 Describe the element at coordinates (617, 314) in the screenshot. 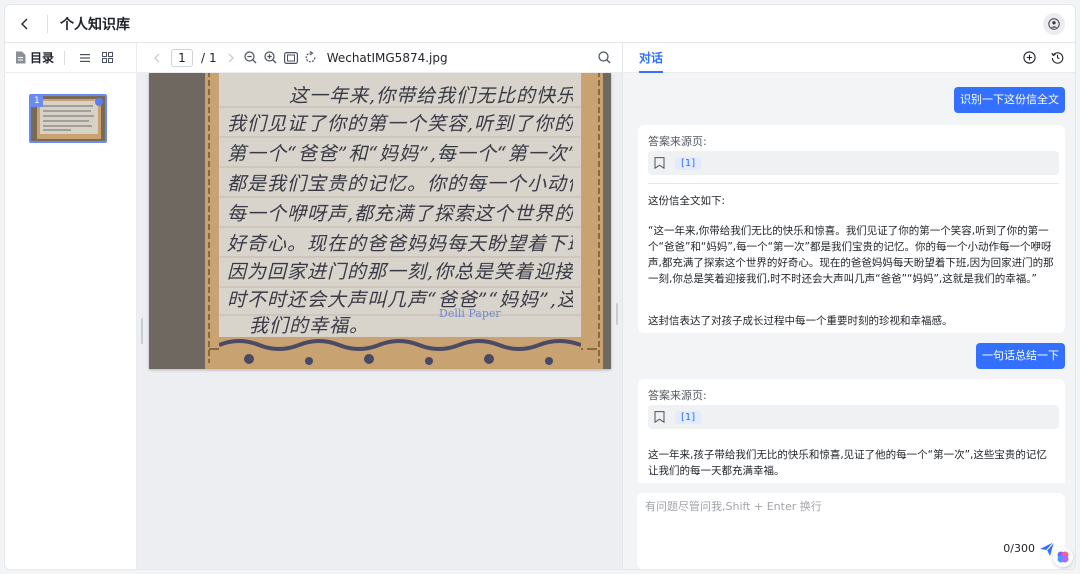

I see `panel-resize-handle` at that location.